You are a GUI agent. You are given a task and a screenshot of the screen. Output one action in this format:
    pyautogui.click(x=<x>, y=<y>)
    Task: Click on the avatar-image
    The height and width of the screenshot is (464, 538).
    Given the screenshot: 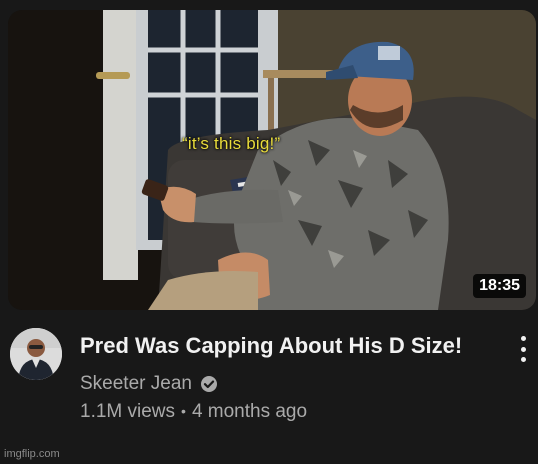 What is the action you would take?
    pyautogui.click(x=36, y=354)
    